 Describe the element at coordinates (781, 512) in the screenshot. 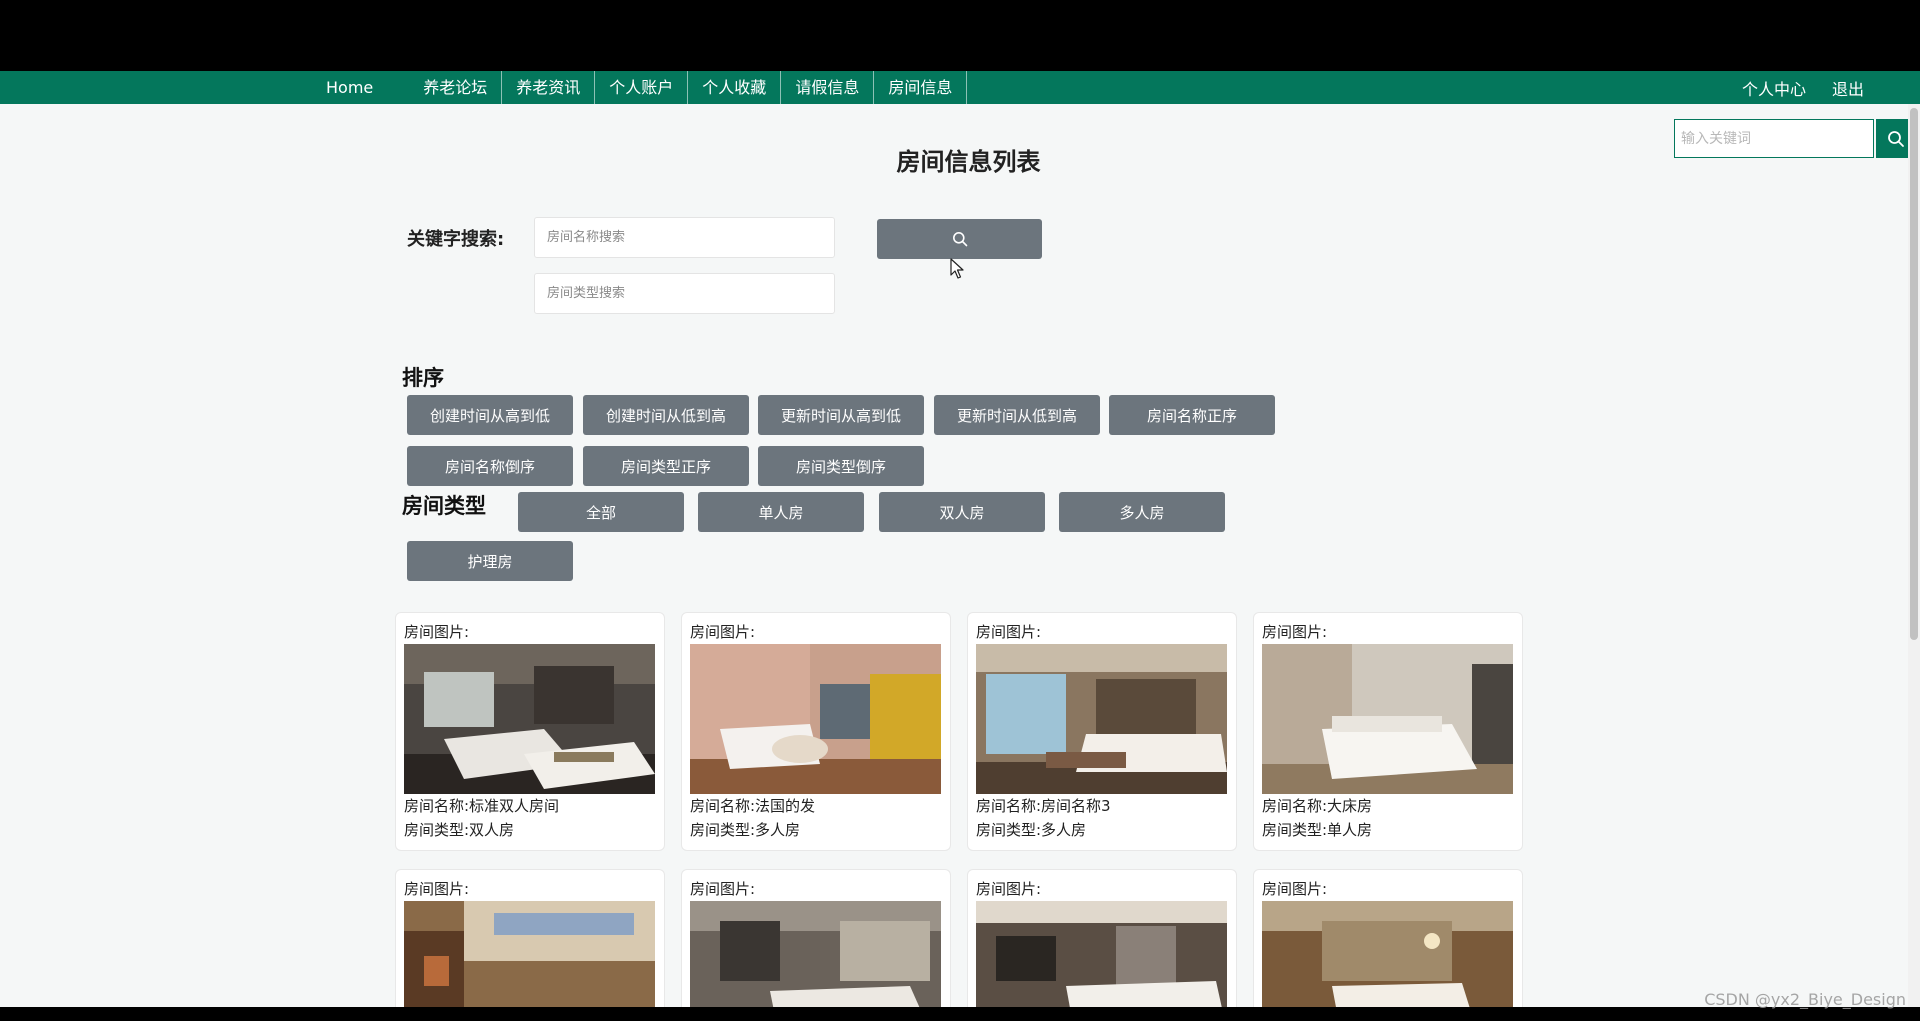

I see `room-type-single-button: 单人房` at that location.